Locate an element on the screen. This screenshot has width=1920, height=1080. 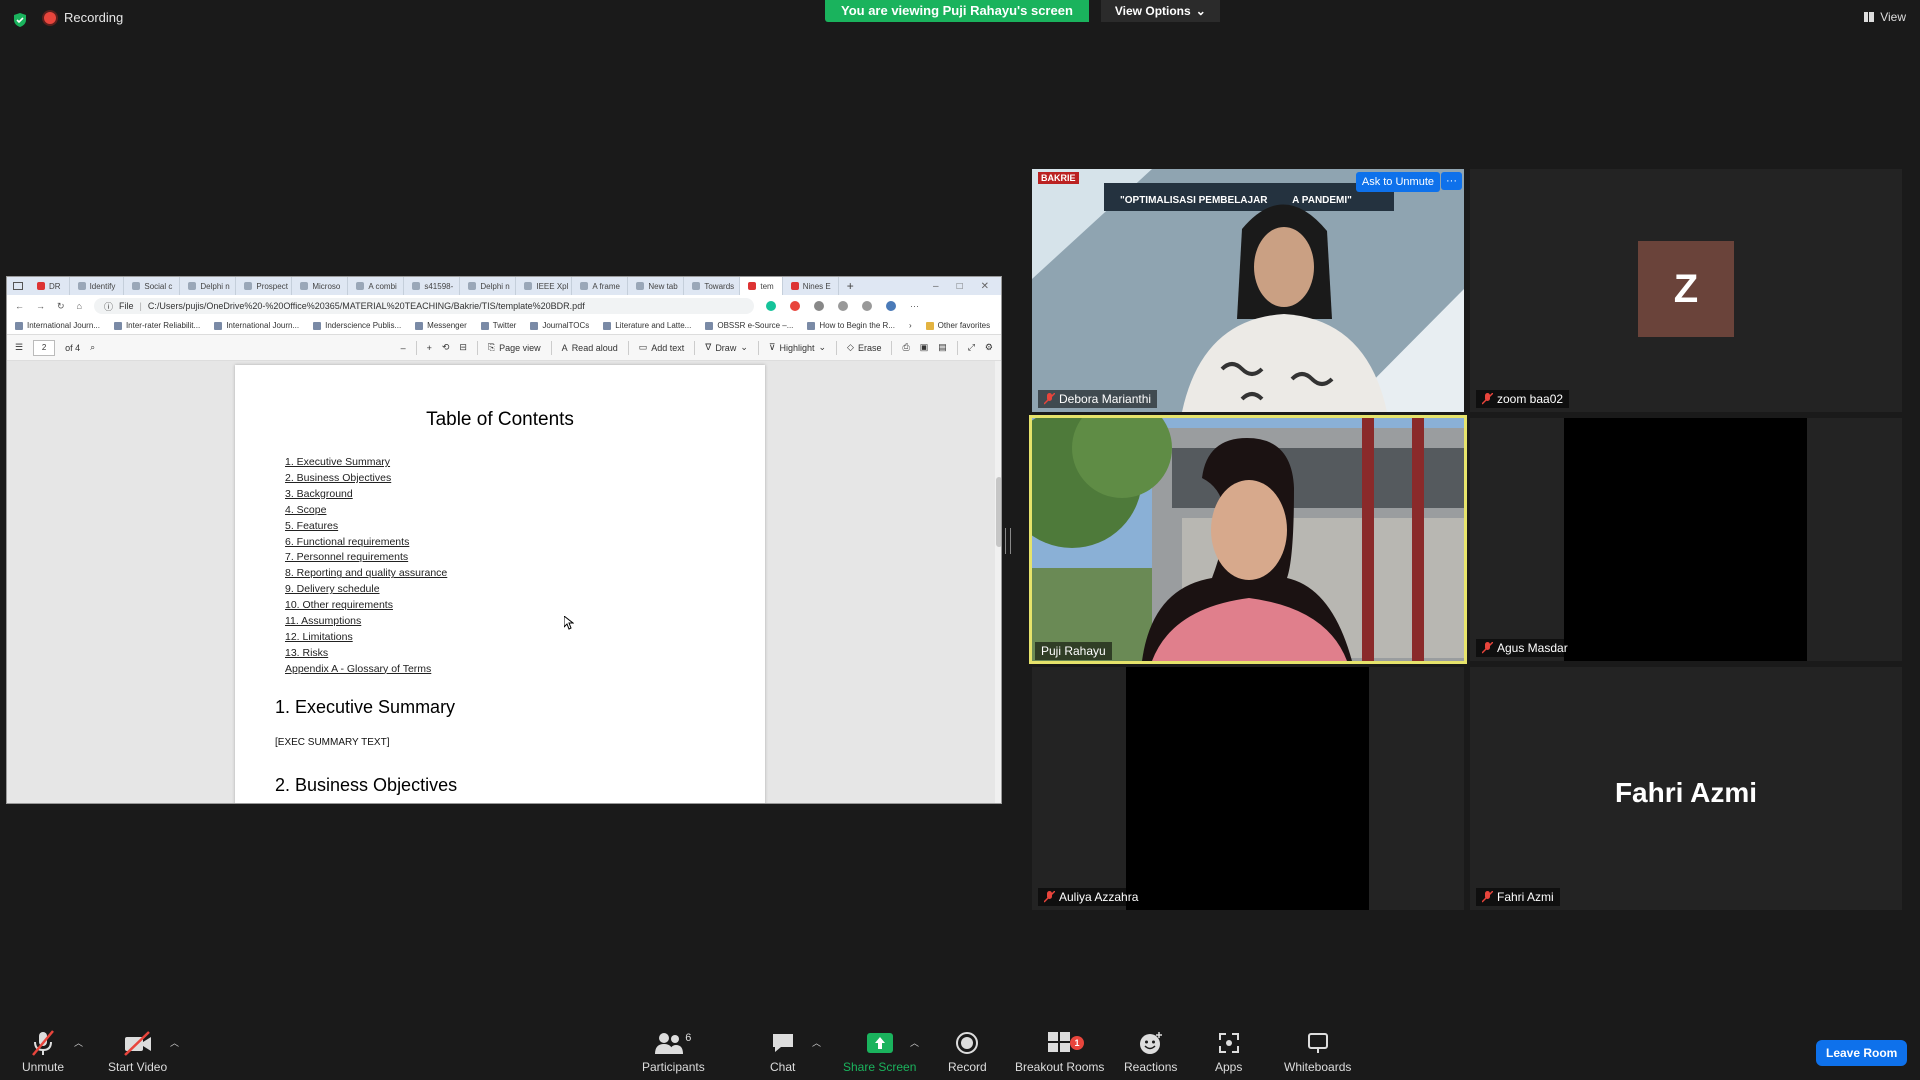
toc-link: 6. Functional requirements is located at coordinates (366, 543).